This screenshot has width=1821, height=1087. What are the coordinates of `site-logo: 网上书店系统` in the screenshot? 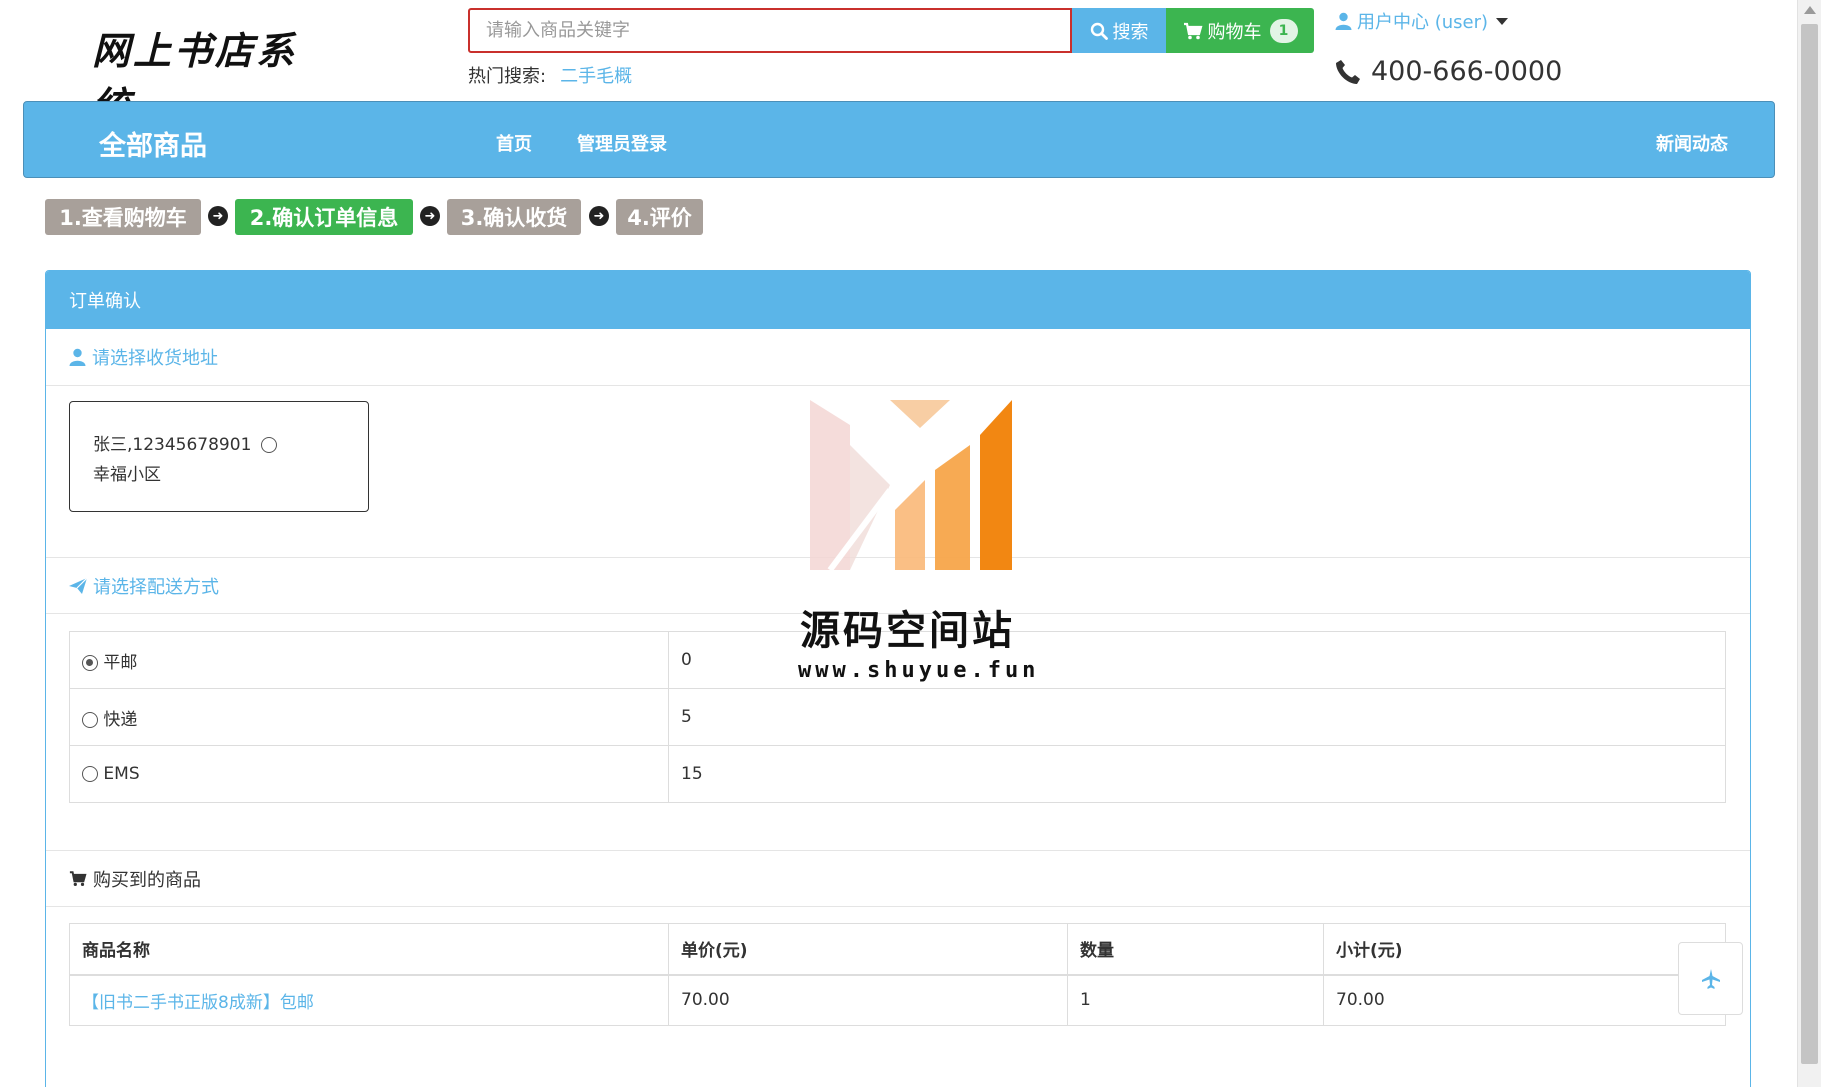 It's located at (212, 74).